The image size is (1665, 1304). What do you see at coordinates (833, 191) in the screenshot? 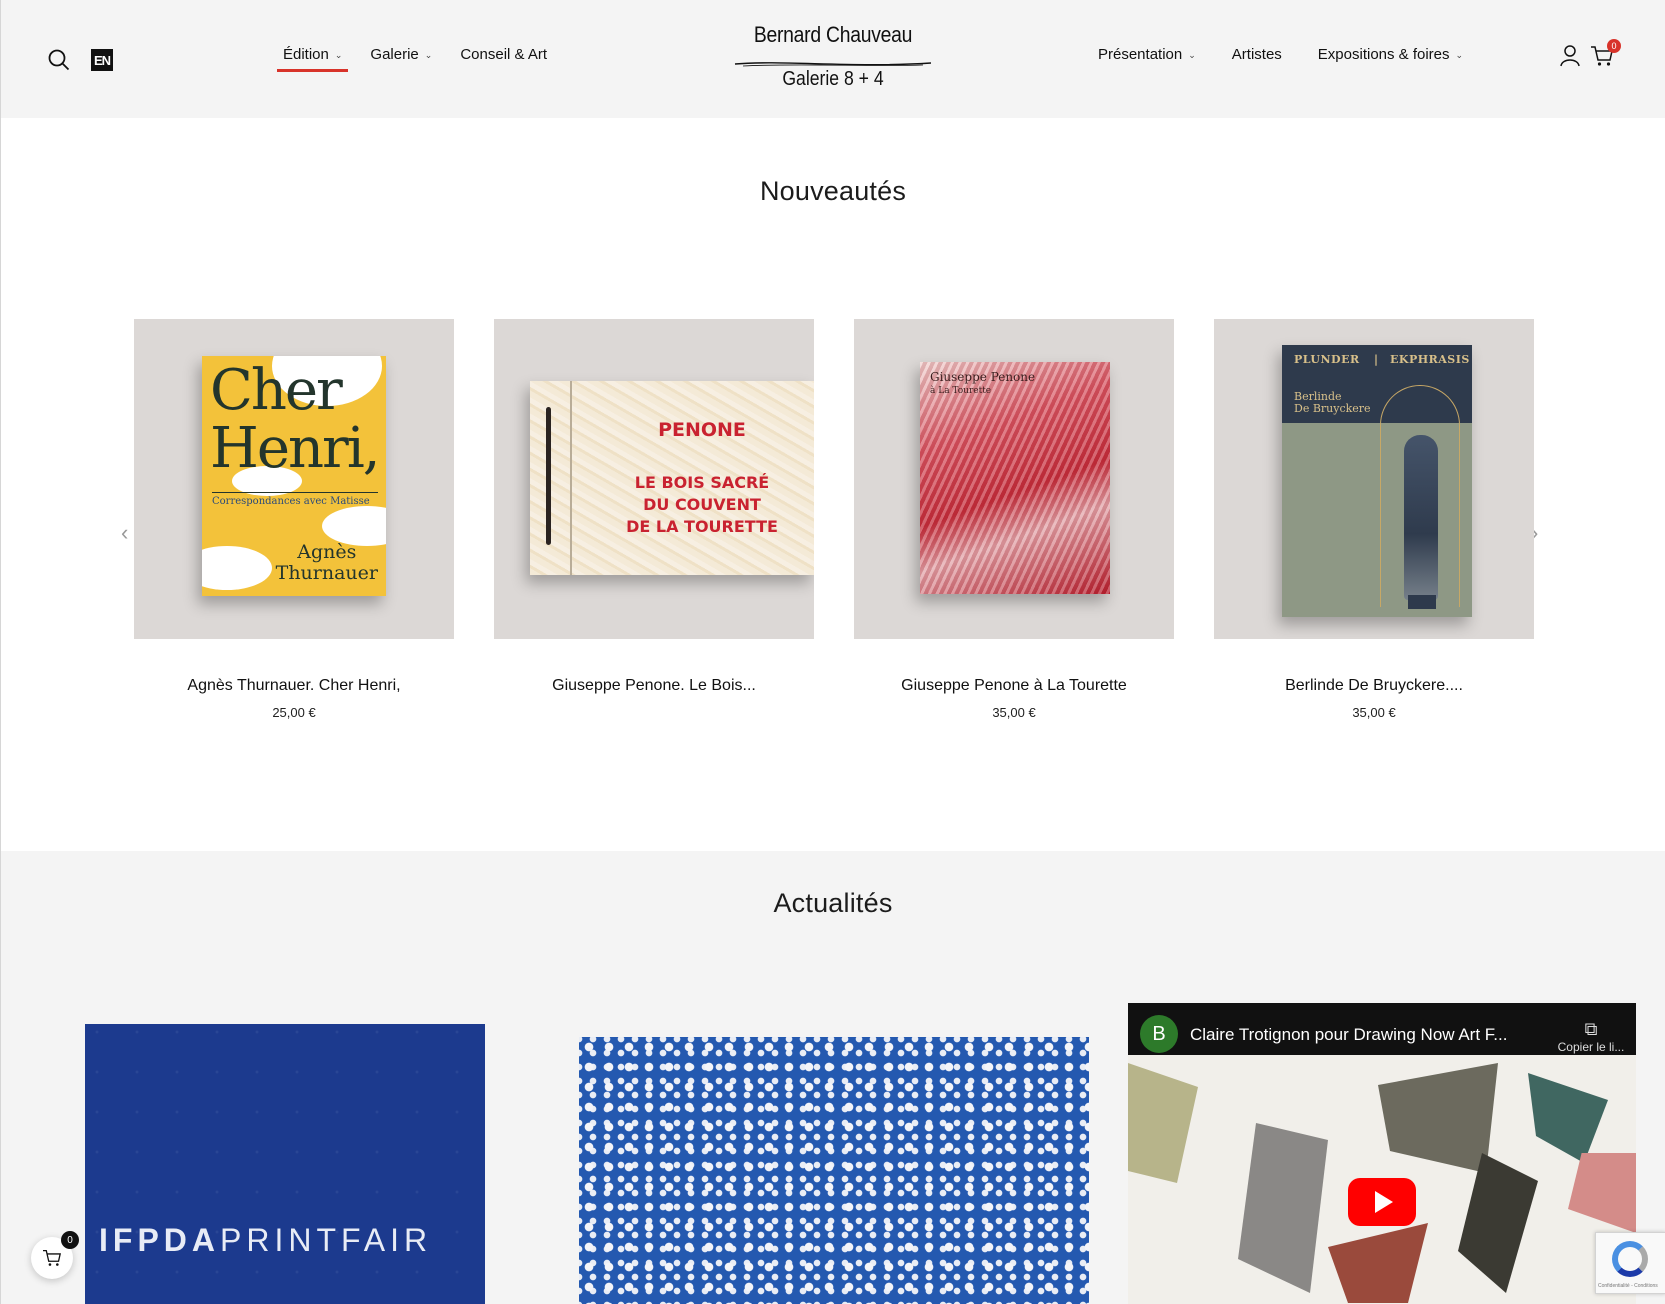
I see `section-title-nouveautes: Nouveautés` at bounding box center [833, 191].